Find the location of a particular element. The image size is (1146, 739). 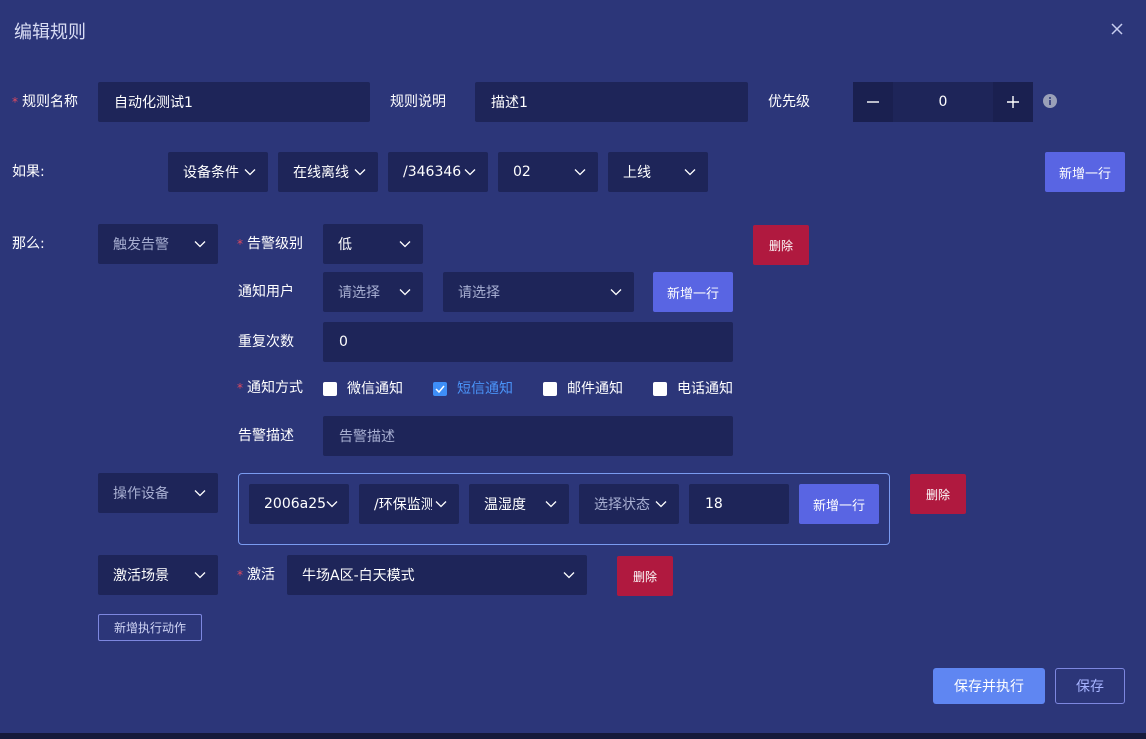

if-condition-type-select: 设备条件 is located at coordinates (218, 172).